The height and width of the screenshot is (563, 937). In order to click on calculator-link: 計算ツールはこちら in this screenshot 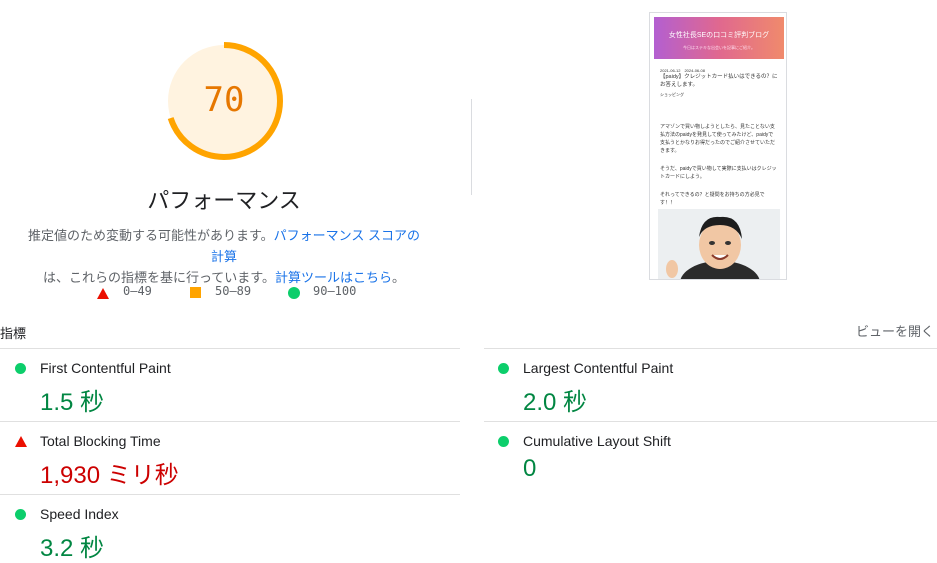, I will do `click(333, 277)`.